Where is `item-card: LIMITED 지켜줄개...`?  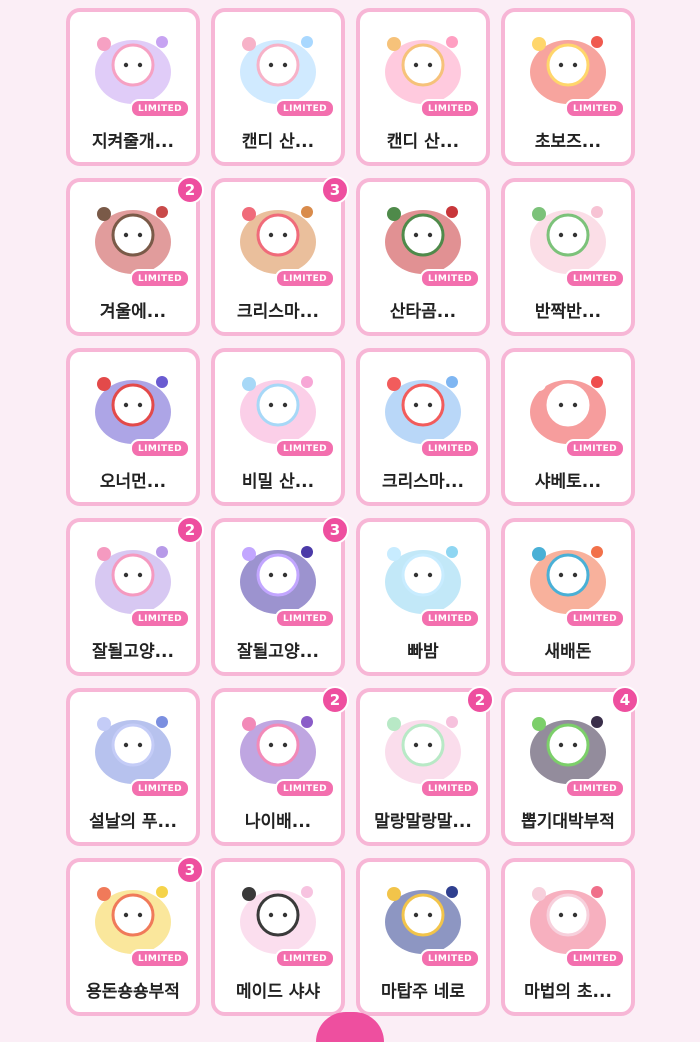 item-card: LIMITED 지켜줄개... is located at coordinates (133, 87).